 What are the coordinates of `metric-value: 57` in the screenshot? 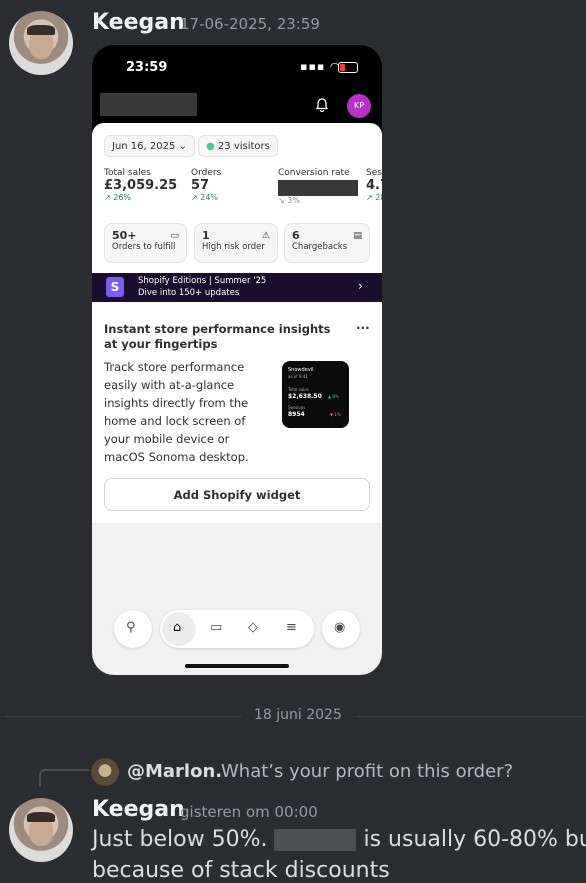 It's located at (200, 185).